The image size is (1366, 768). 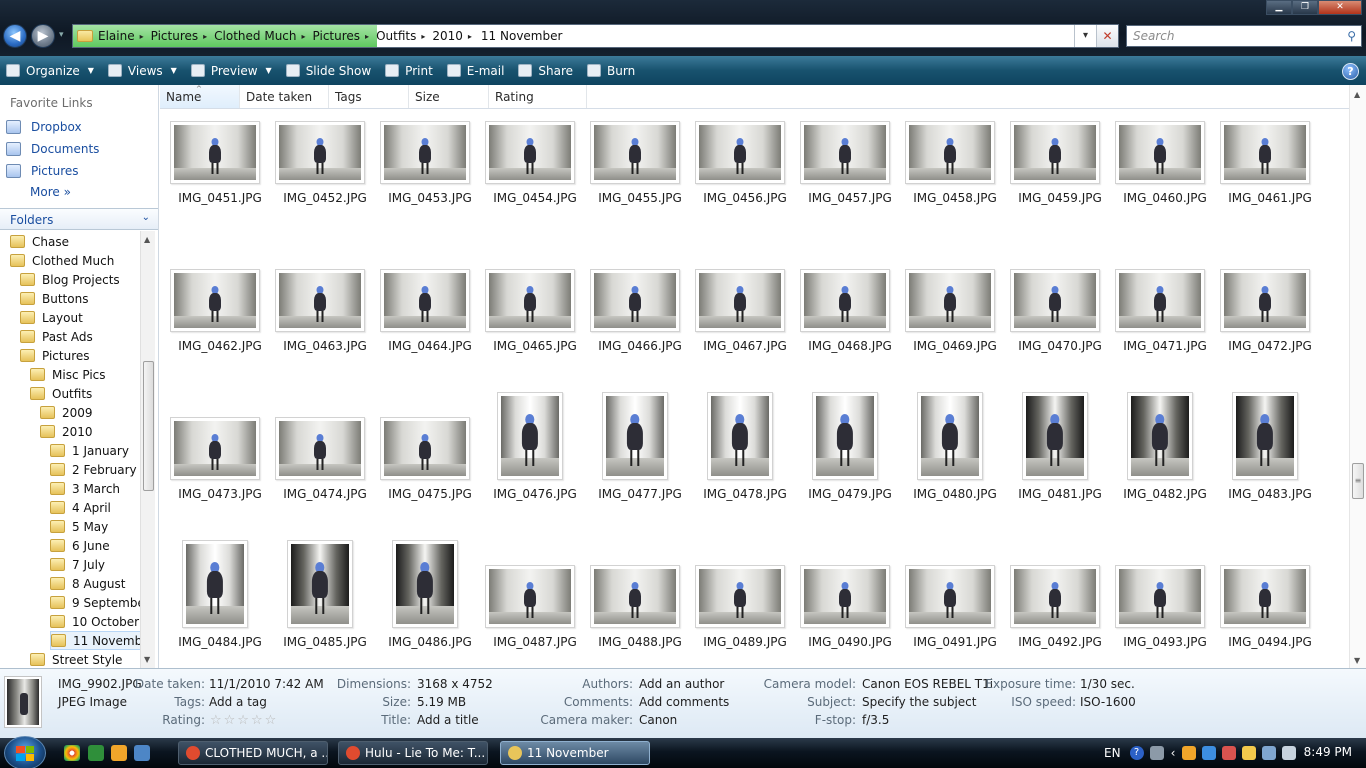 I want to click on input-tray-icon, so click(x=1156, y=753).